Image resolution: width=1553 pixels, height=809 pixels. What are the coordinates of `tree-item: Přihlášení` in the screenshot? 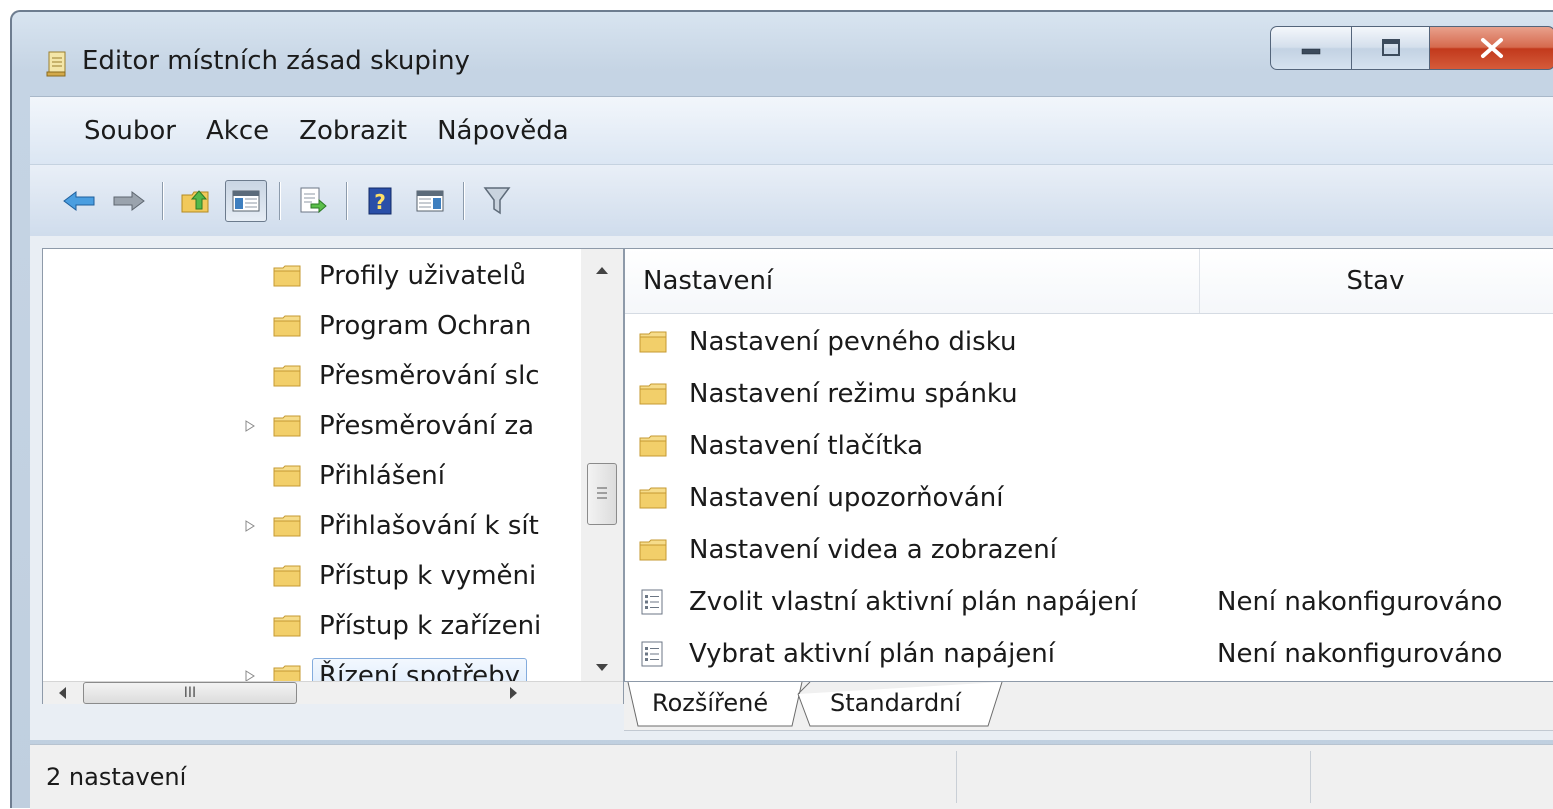 It's located at (418, 476).